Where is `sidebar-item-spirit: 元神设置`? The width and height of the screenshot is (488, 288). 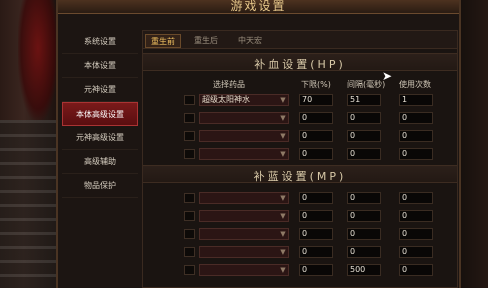 sidebar-item-spirit: 元神设置 is located at coordinates (100, 90).